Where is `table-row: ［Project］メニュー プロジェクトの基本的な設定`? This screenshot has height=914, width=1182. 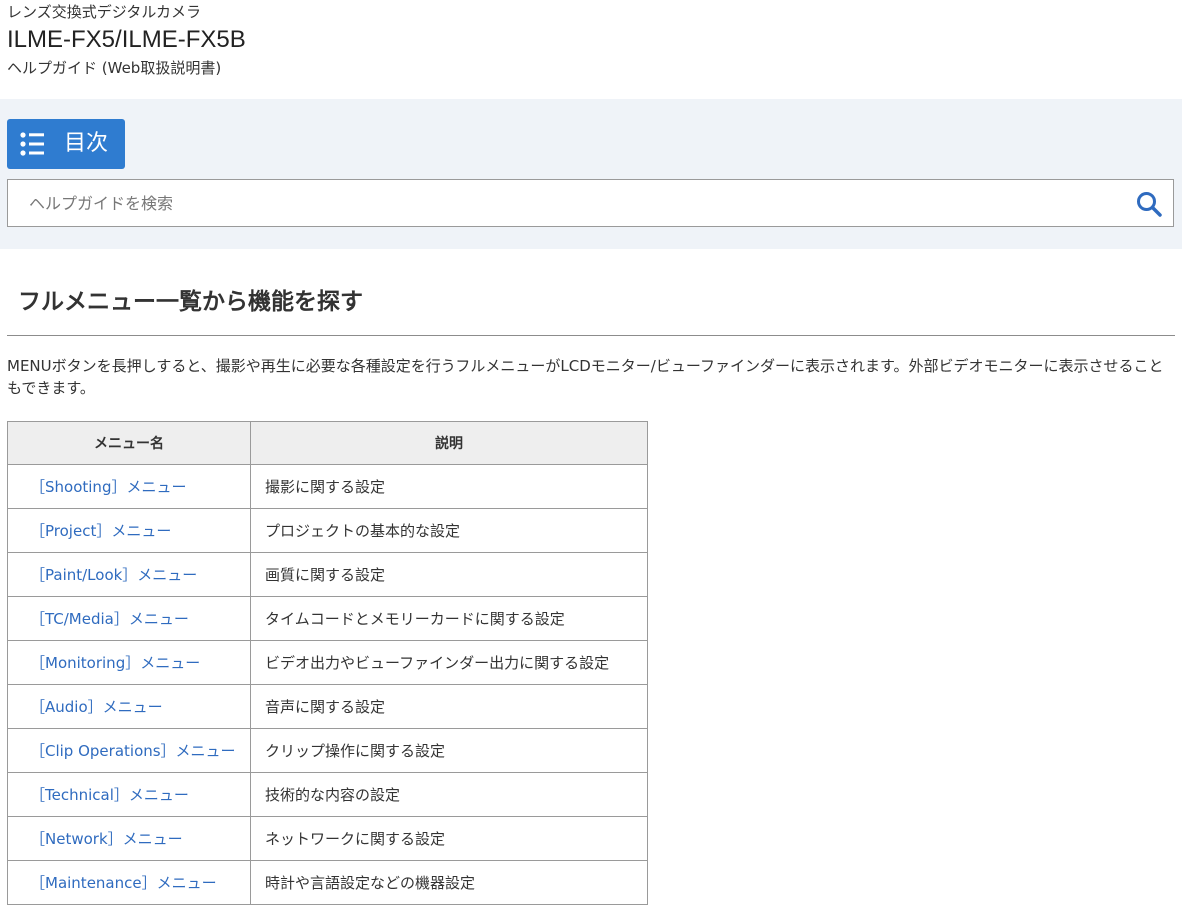 table-row: ［Project］メニュー プロジェクトの基本的な設定 is located at coordinates (327, 530).